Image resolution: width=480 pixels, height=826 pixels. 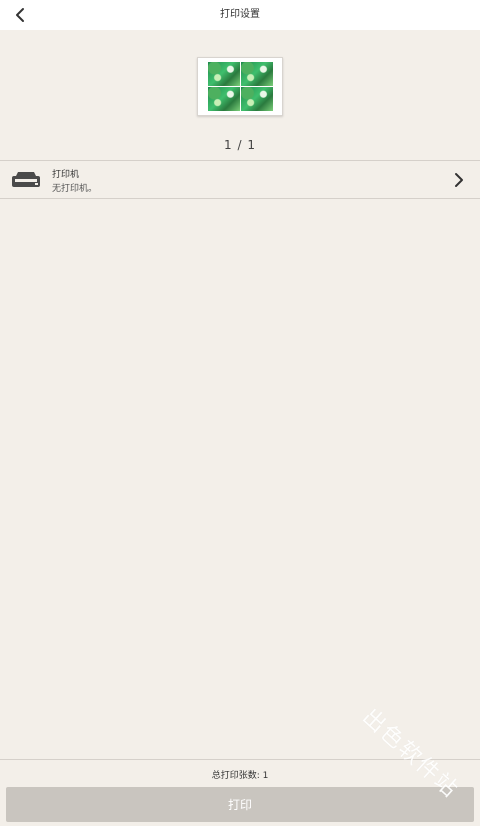 I want to click on top-bar: 打印设置, so click(x=240, y=15).